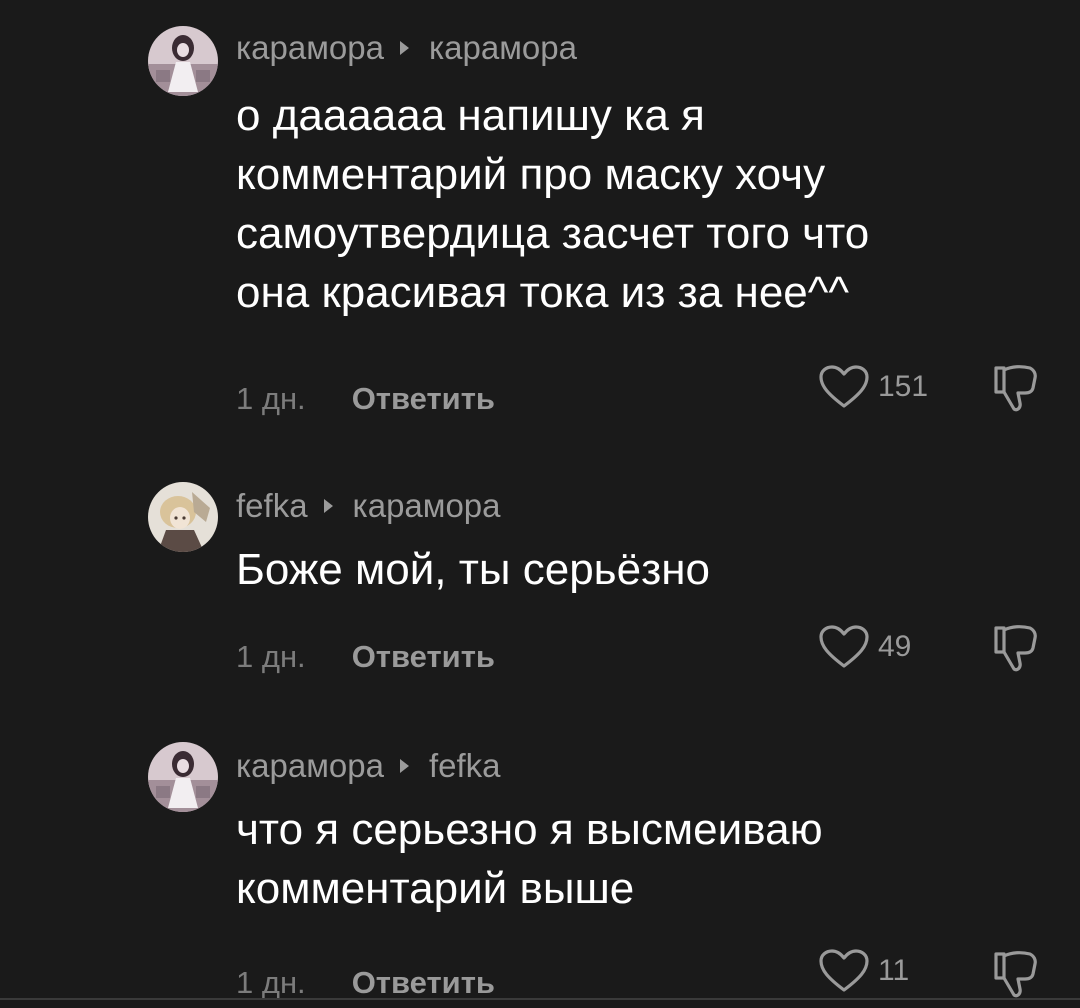  I want to click on author-name: fefka, so click(272, 506).